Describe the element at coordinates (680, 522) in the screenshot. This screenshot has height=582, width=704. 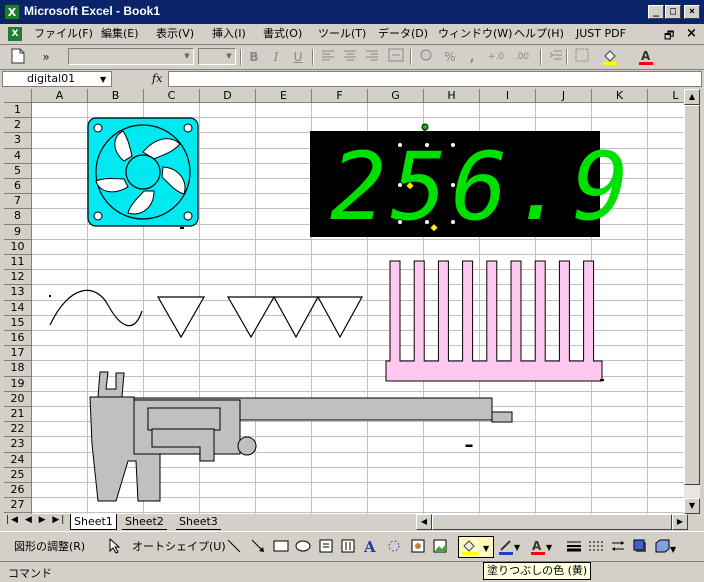
I see `scroll-right-icon: ▶` at that location.